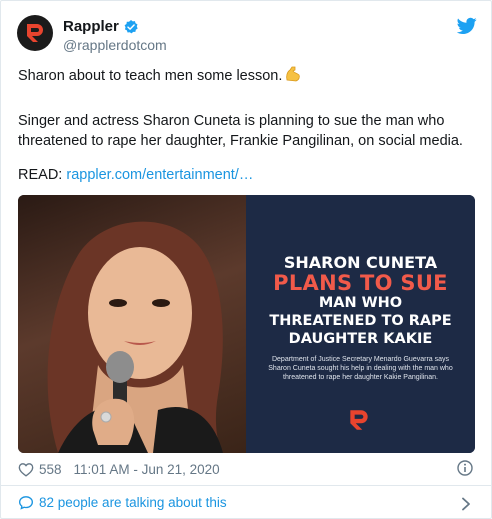 The image size is (492, 519). I want to click on headline-line-3: MAN WHO, so click(360, 303).